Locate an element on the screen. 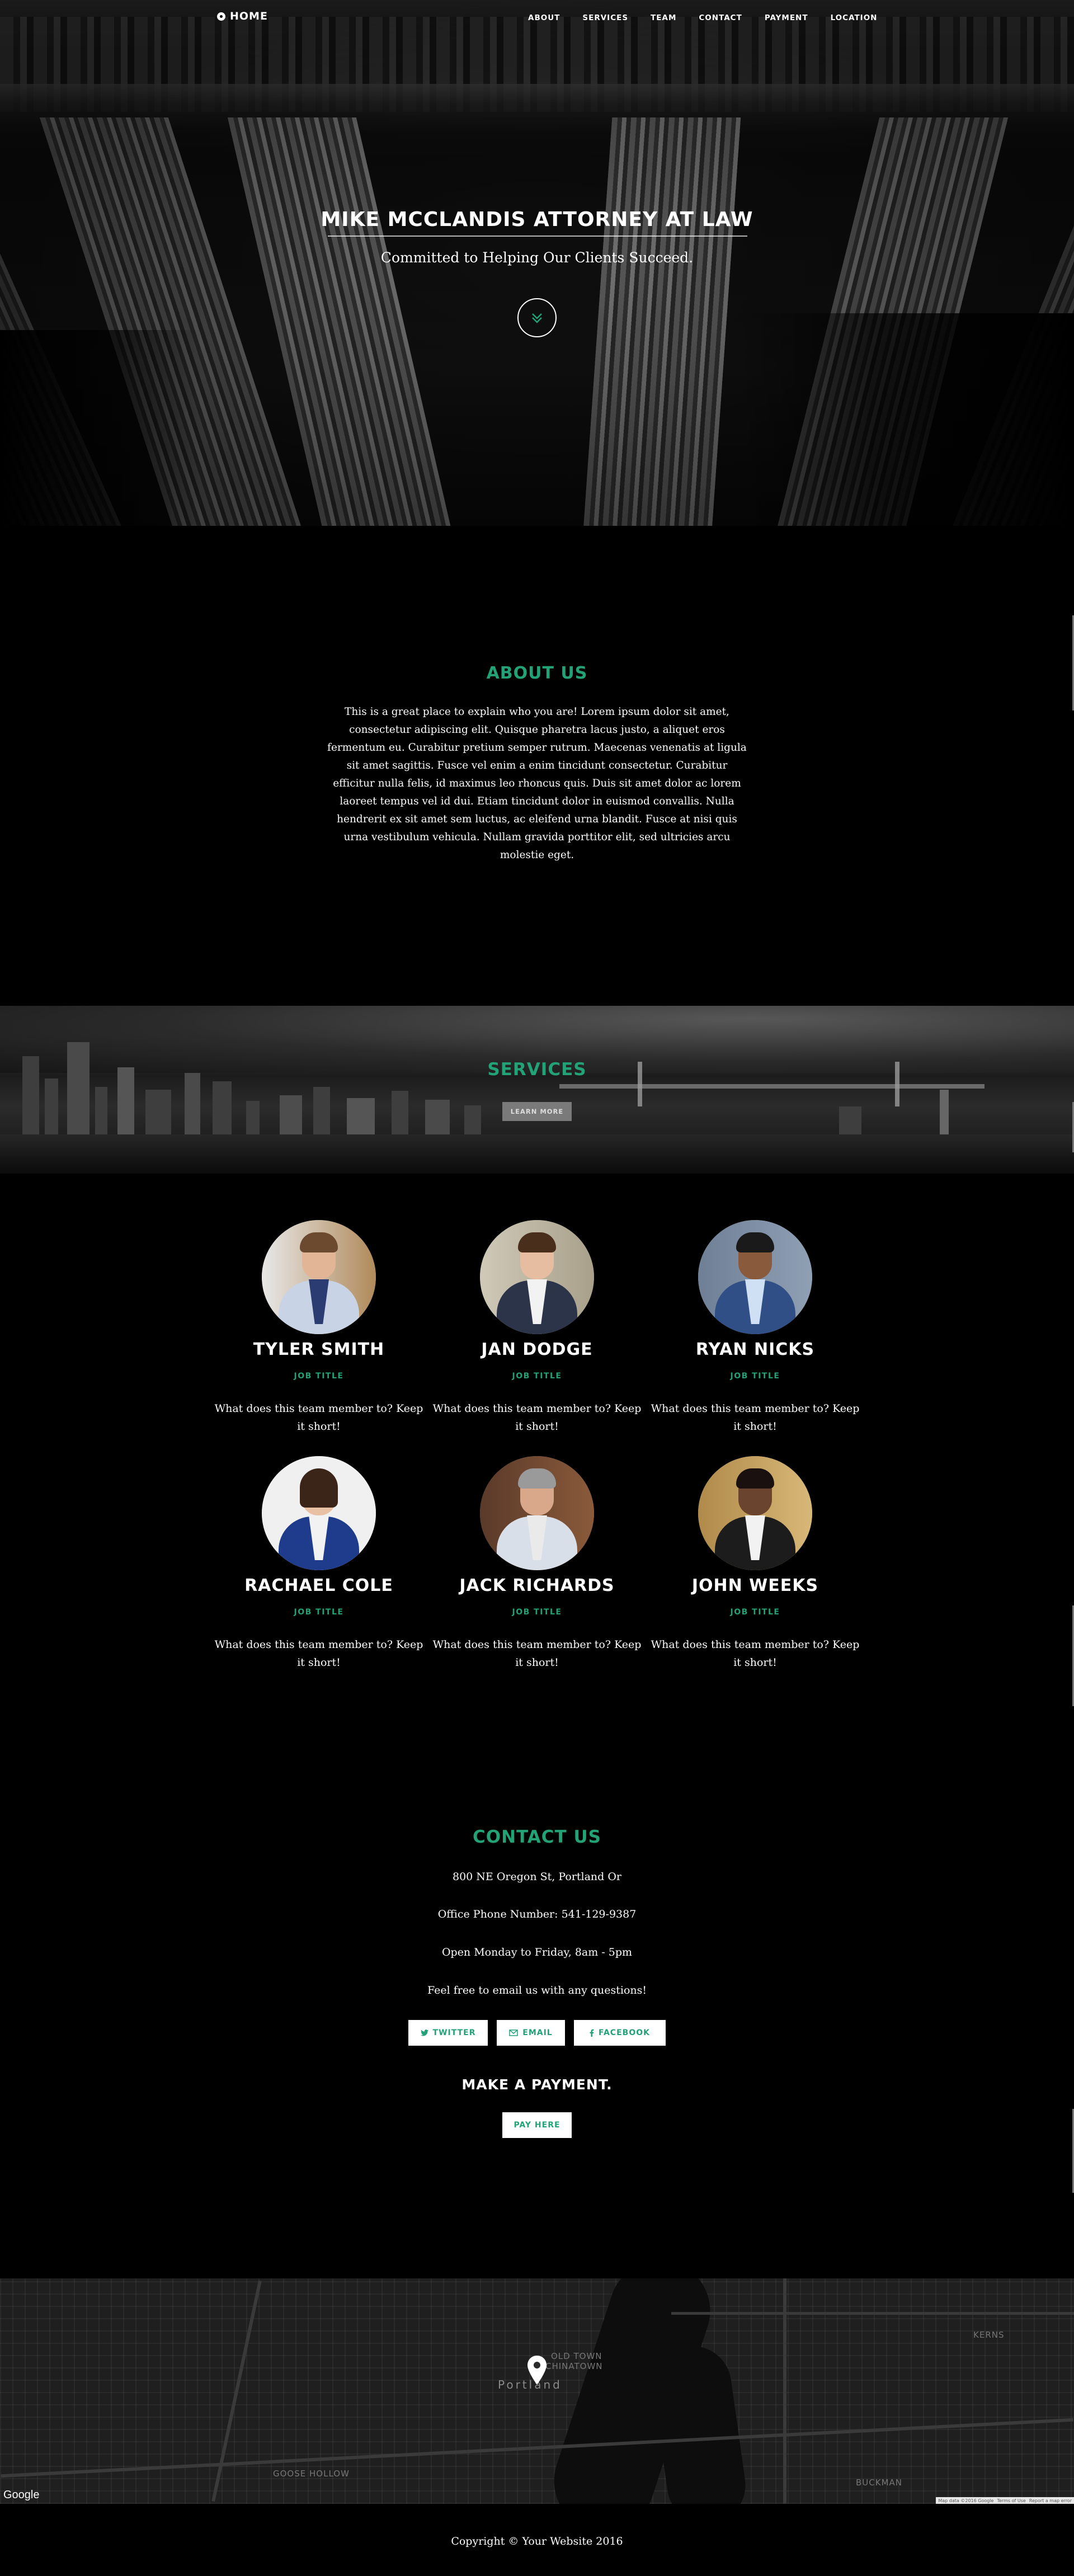  contact-phone: Office Phone Number: 541-129-9387 is located at coordinates (537, 1914).